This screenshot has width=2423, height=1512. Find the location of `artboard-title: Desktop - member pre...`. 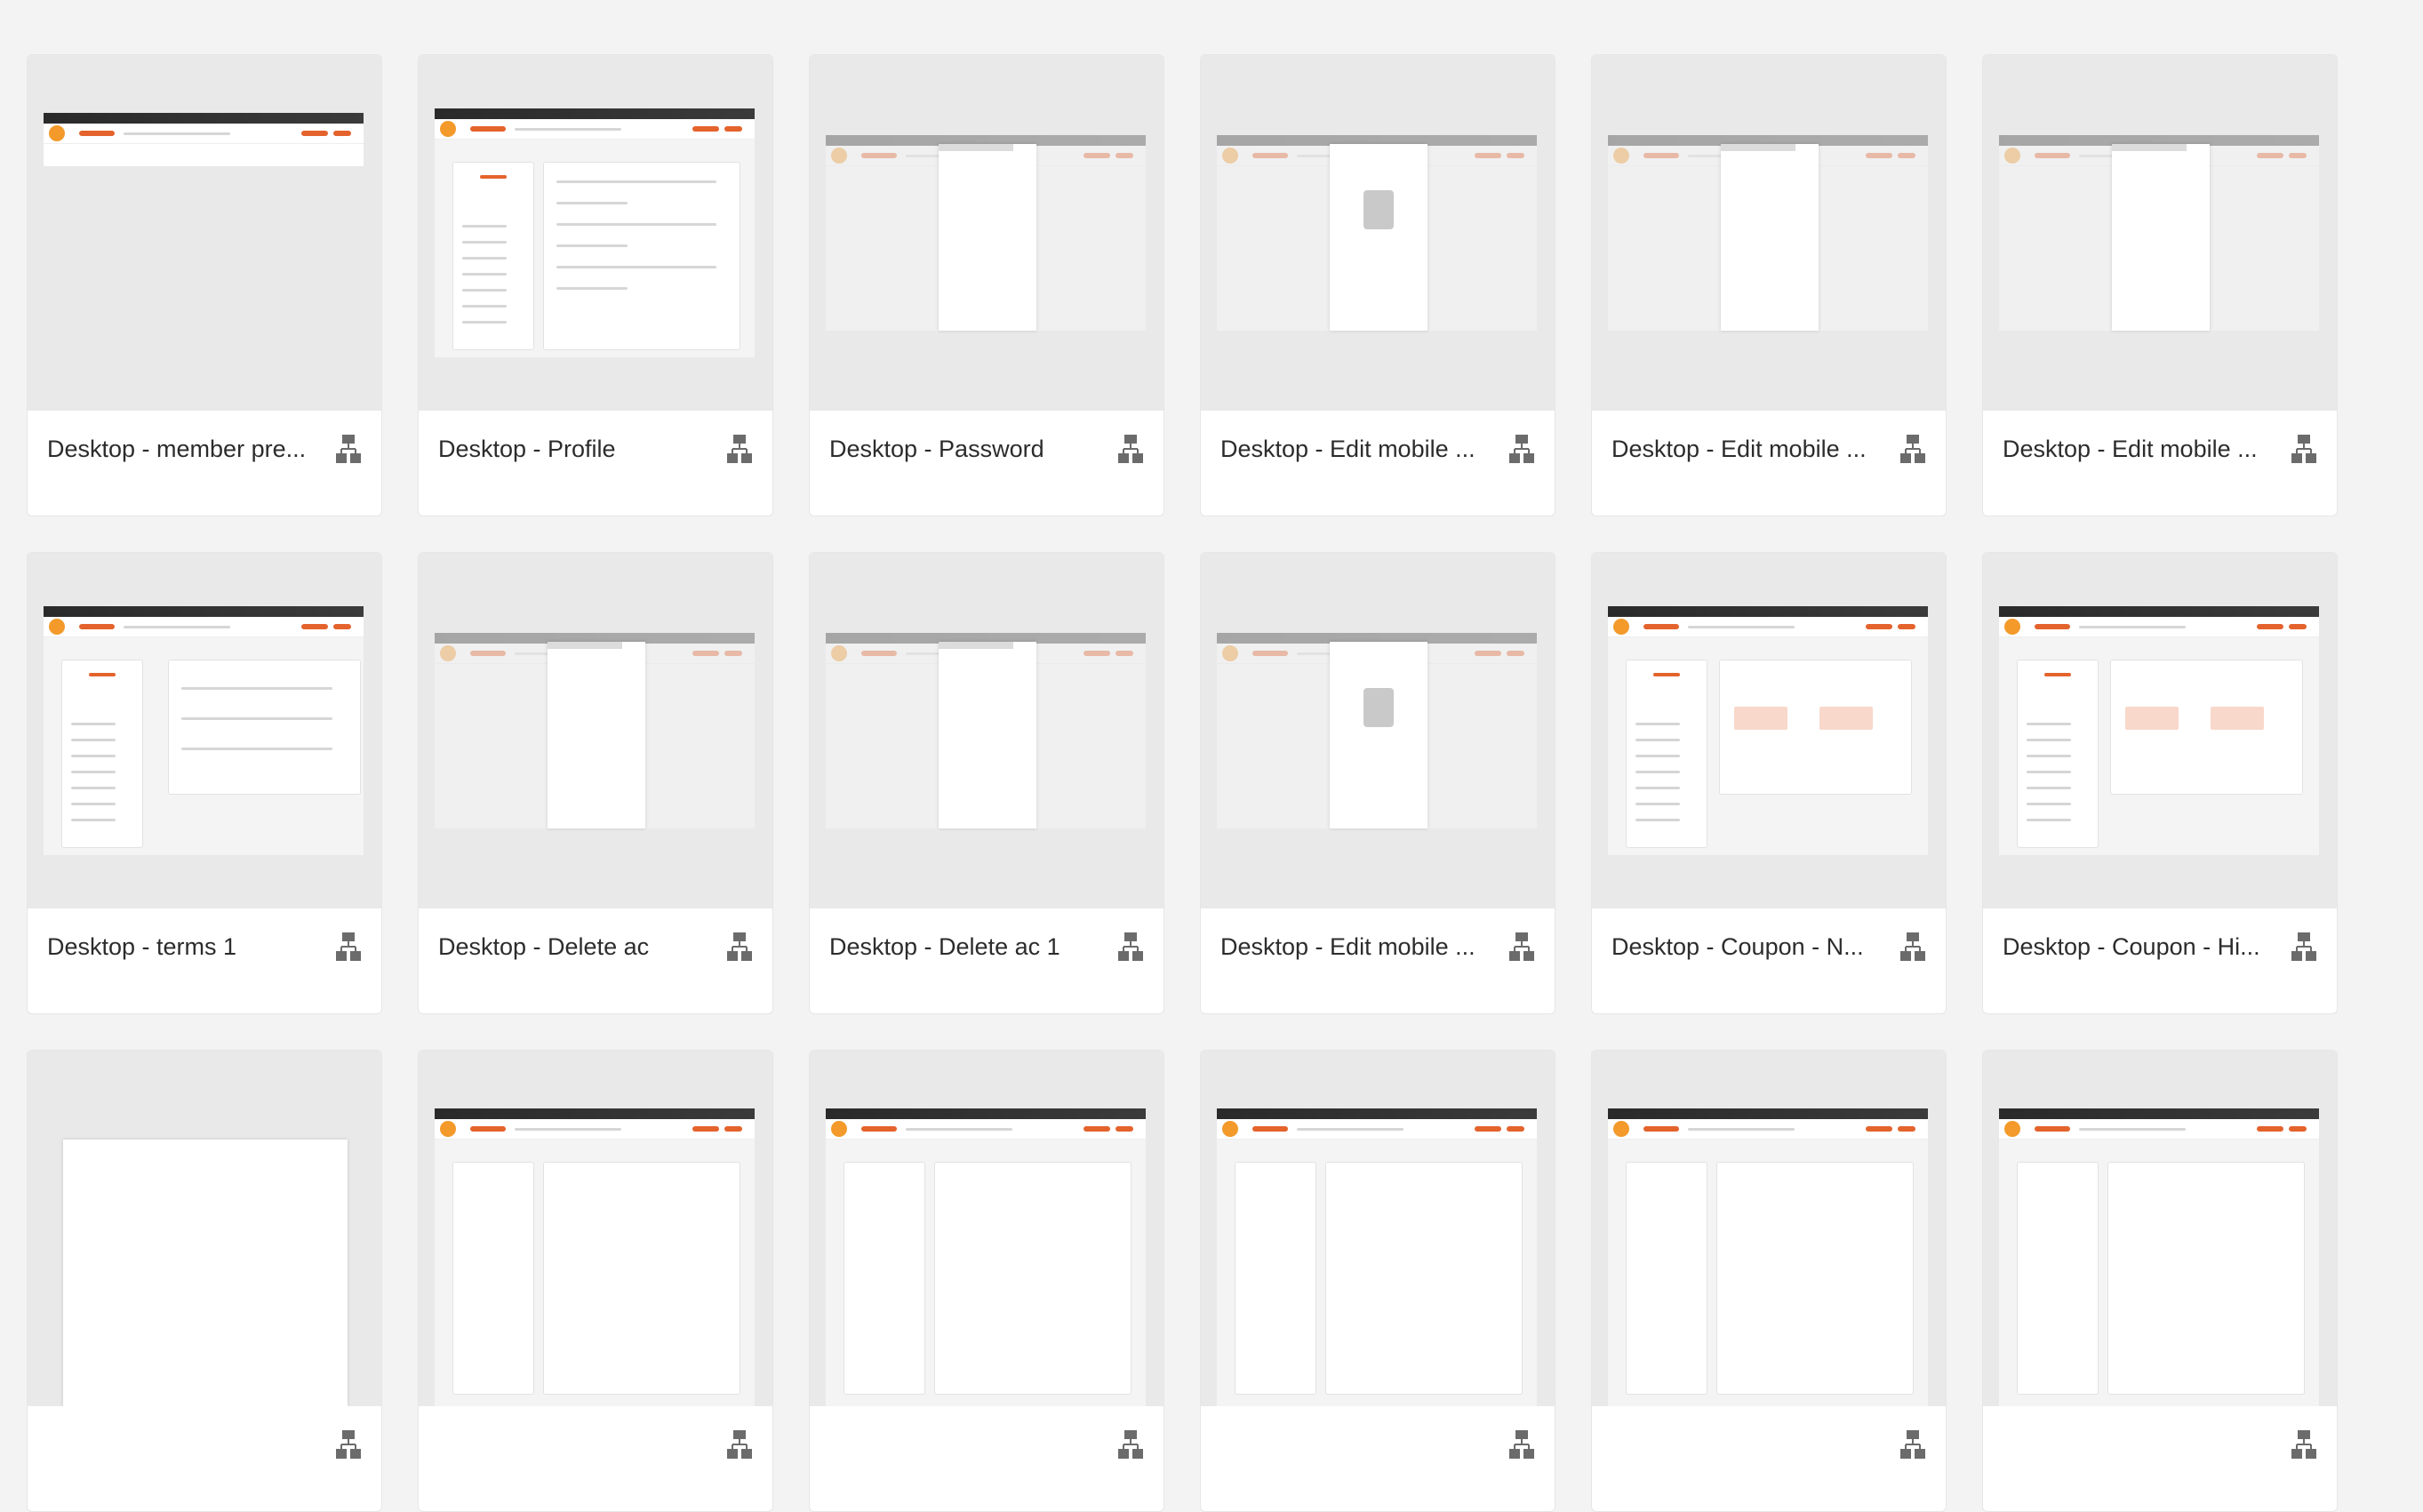

artboard-title: Desktop - member pre... is located at coordinates (177, 449).